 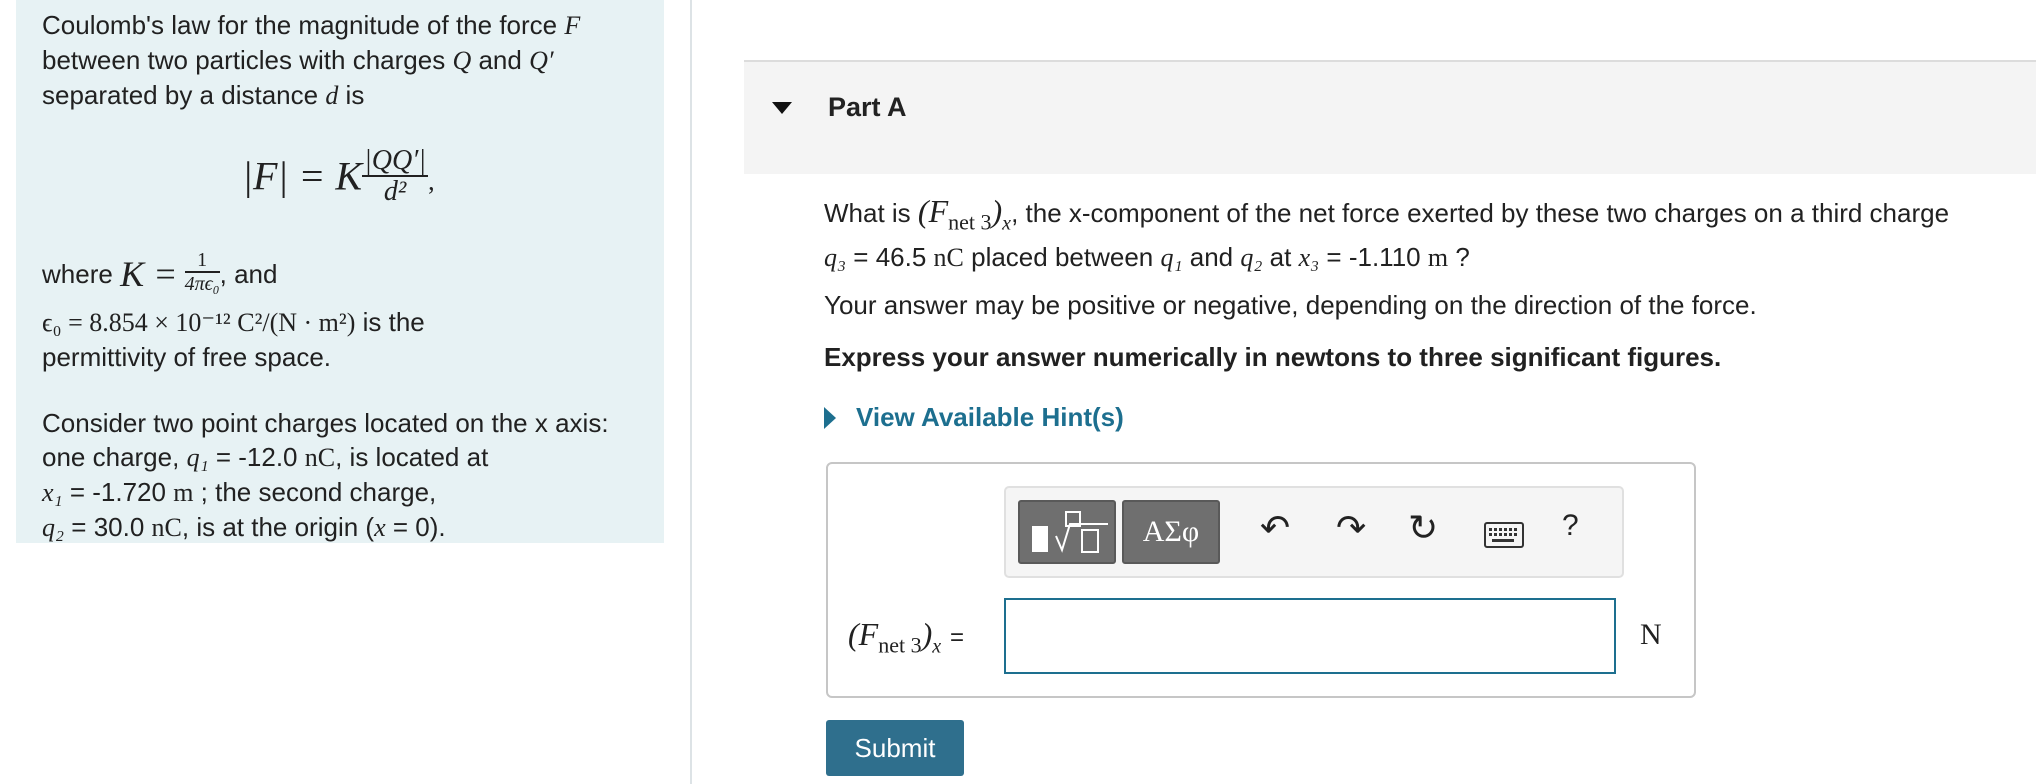 What do you see at coordinates (997, 211) in the screenshot?
I see `fnet-close: )` at bounding box center [997, 211].